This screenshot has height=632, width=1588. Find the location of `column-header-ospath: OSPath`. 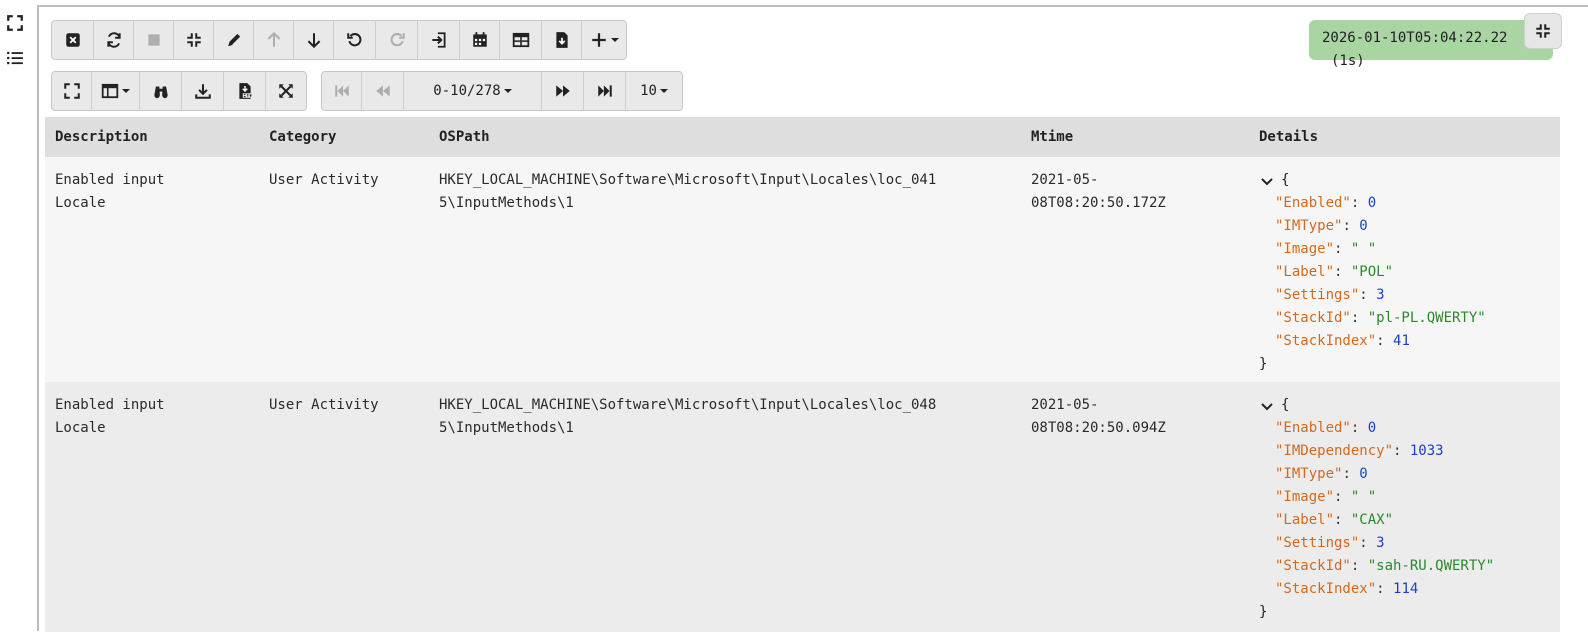

column-header-ospath: OSPath is located at coordinates (464, 137).